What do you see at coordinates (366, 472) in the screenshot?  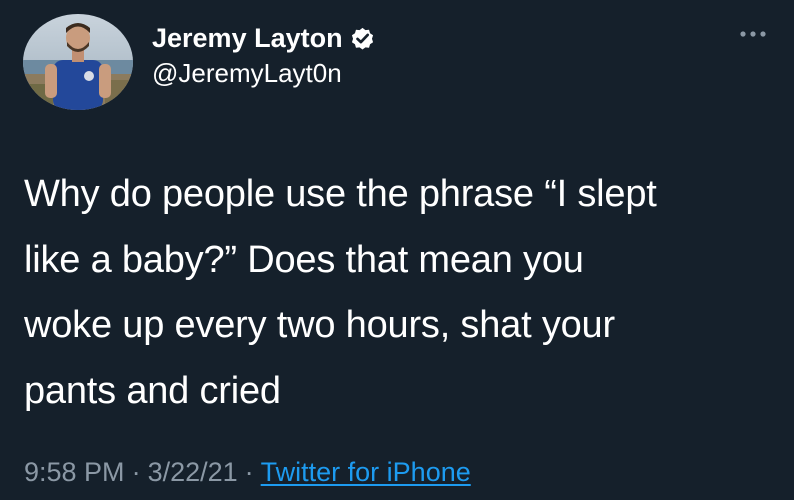 I see `tweet-source-link: Twitter for iPhone` at bounding box center [366, 472].